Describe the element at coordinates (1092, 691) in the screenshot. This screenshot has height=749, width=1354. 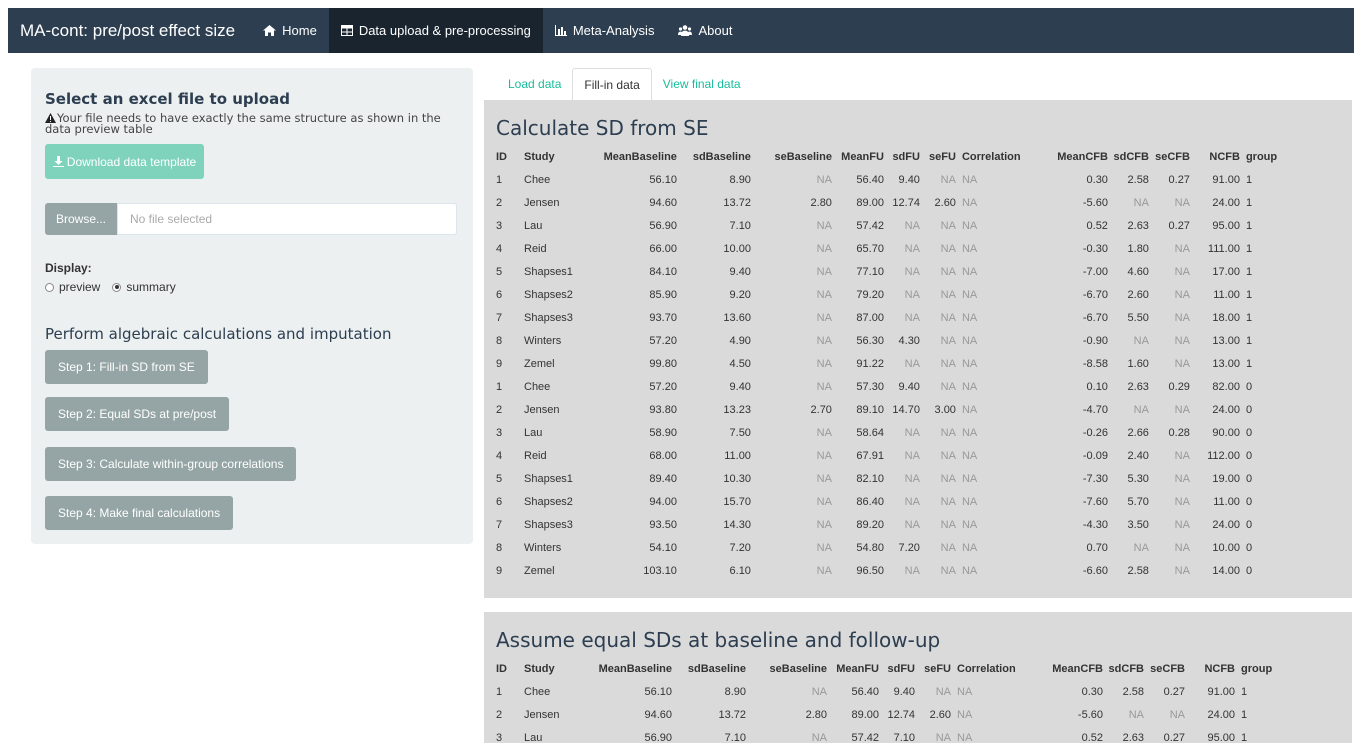
I see `cell-meancfb: 0.30` at that location.